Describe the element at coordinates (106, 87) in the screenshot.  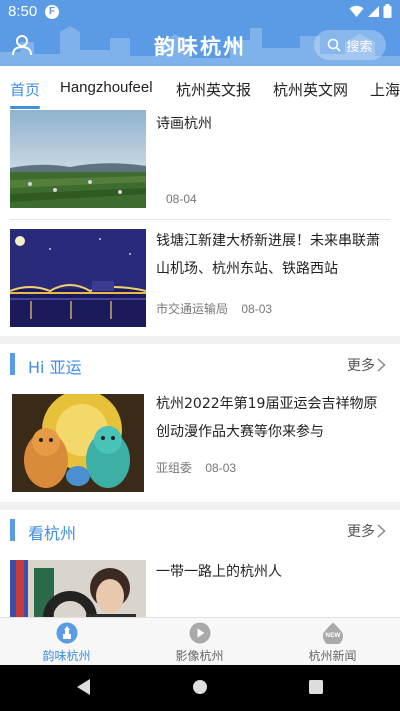
I see `tab-hangzhoufeel: Hangzhoufeel` at that location.